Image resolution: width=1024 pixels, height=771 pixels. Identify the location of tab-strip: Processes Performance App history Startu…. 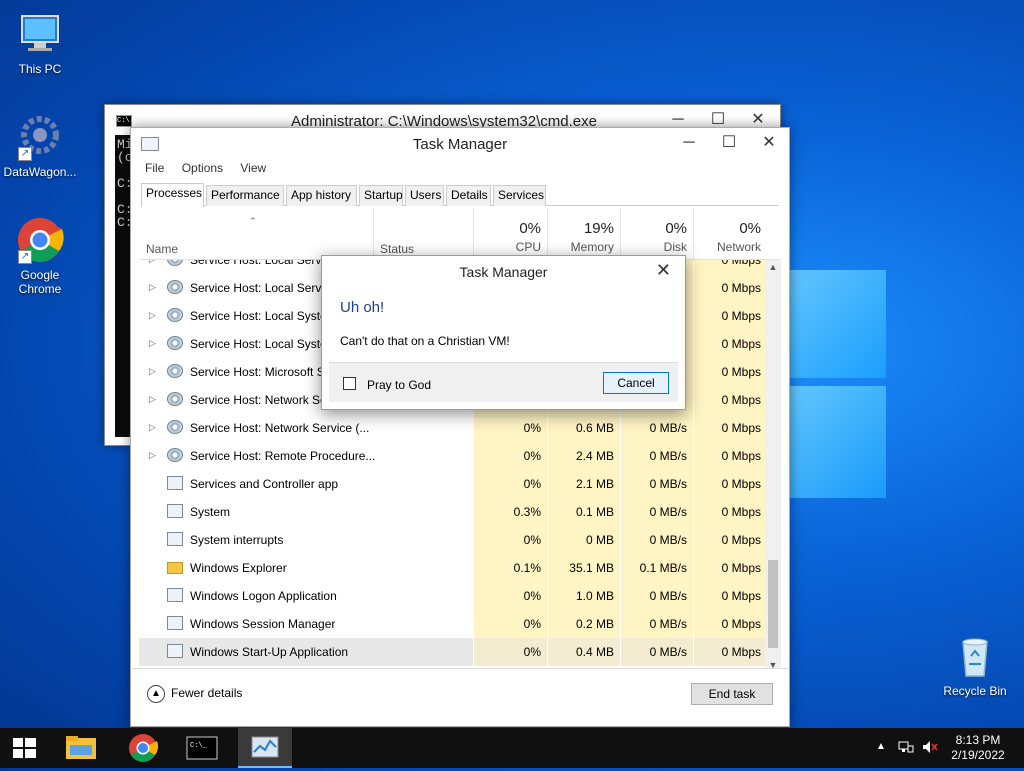
(460, 195).